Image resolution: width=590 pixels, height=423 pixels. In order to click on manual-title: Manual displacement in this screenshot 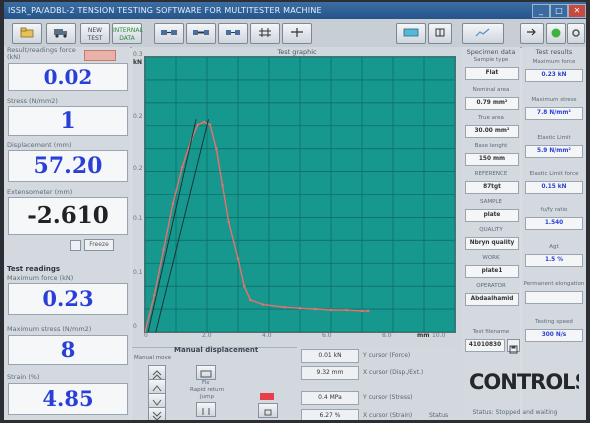, I will do `click(216, 350)`.